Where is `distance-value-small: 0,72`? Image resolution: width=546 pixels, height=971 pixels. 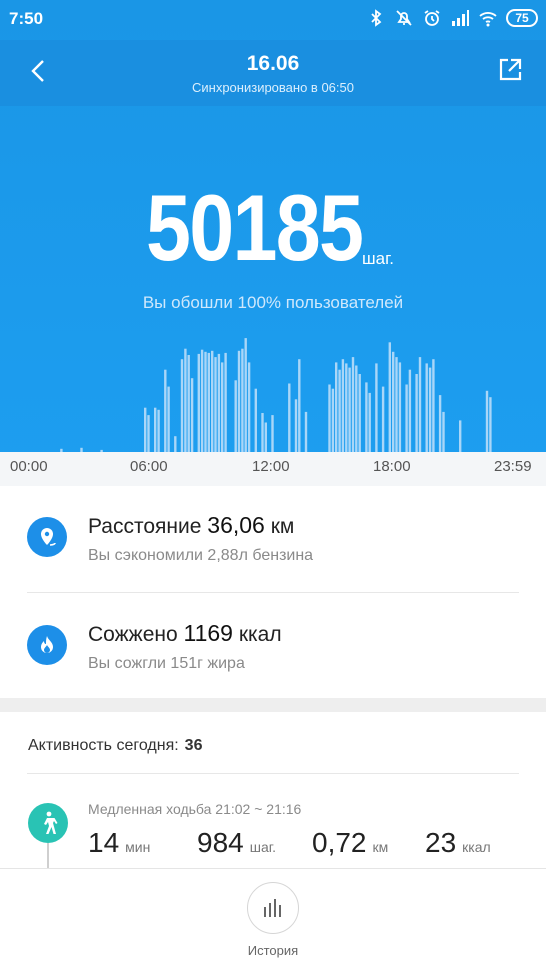
distance-value-small: 0,72 is located at coordinates (339, 842).